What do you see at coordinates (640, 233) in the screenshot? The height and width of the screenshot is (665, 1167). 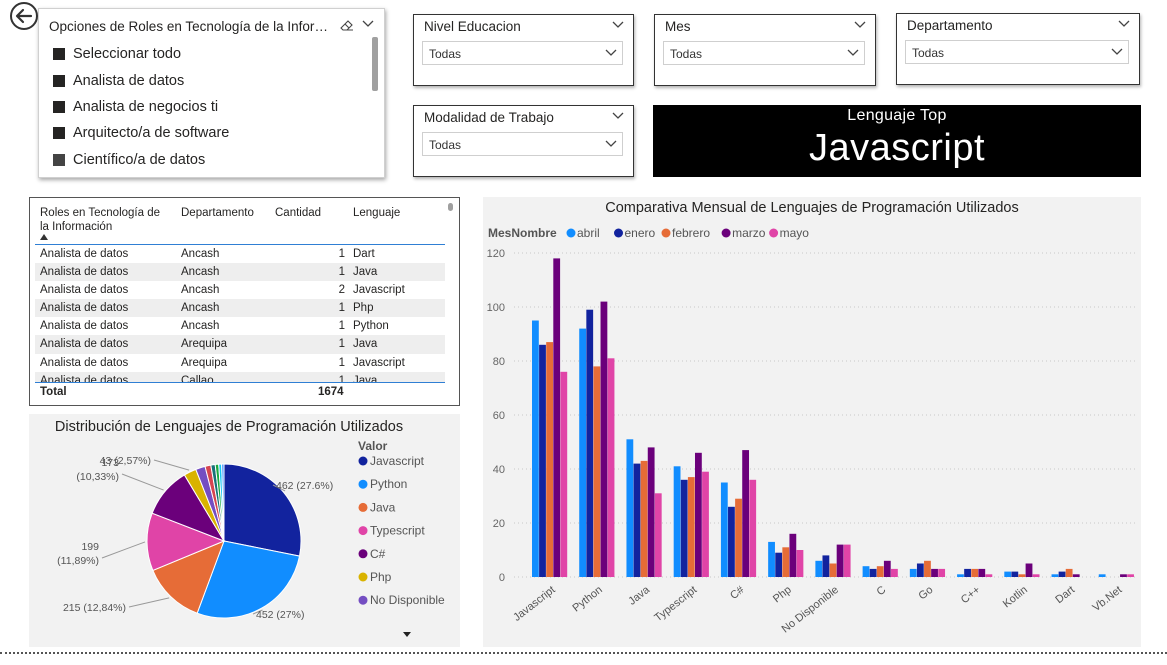 I see `legend-item: enero` at bounding box center [640, 233].